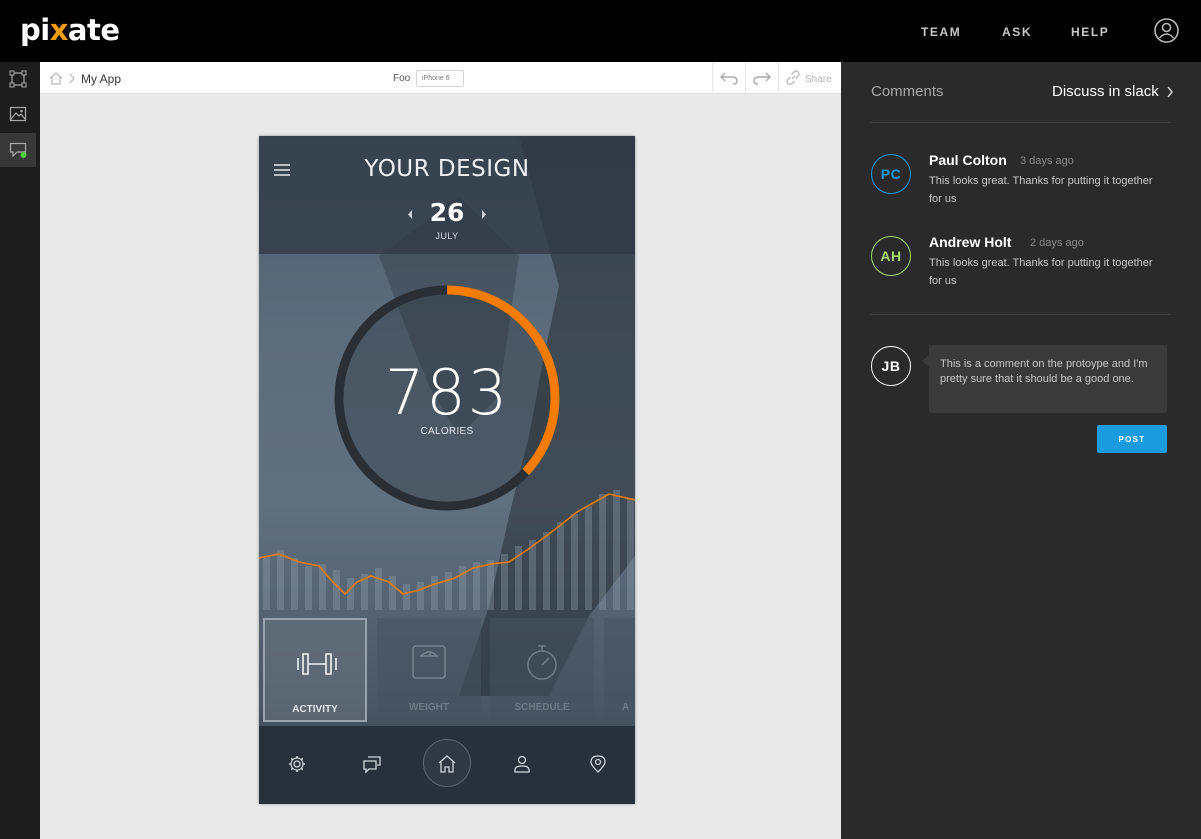  I want to click on panel-title: Comments, so click(907, 91).